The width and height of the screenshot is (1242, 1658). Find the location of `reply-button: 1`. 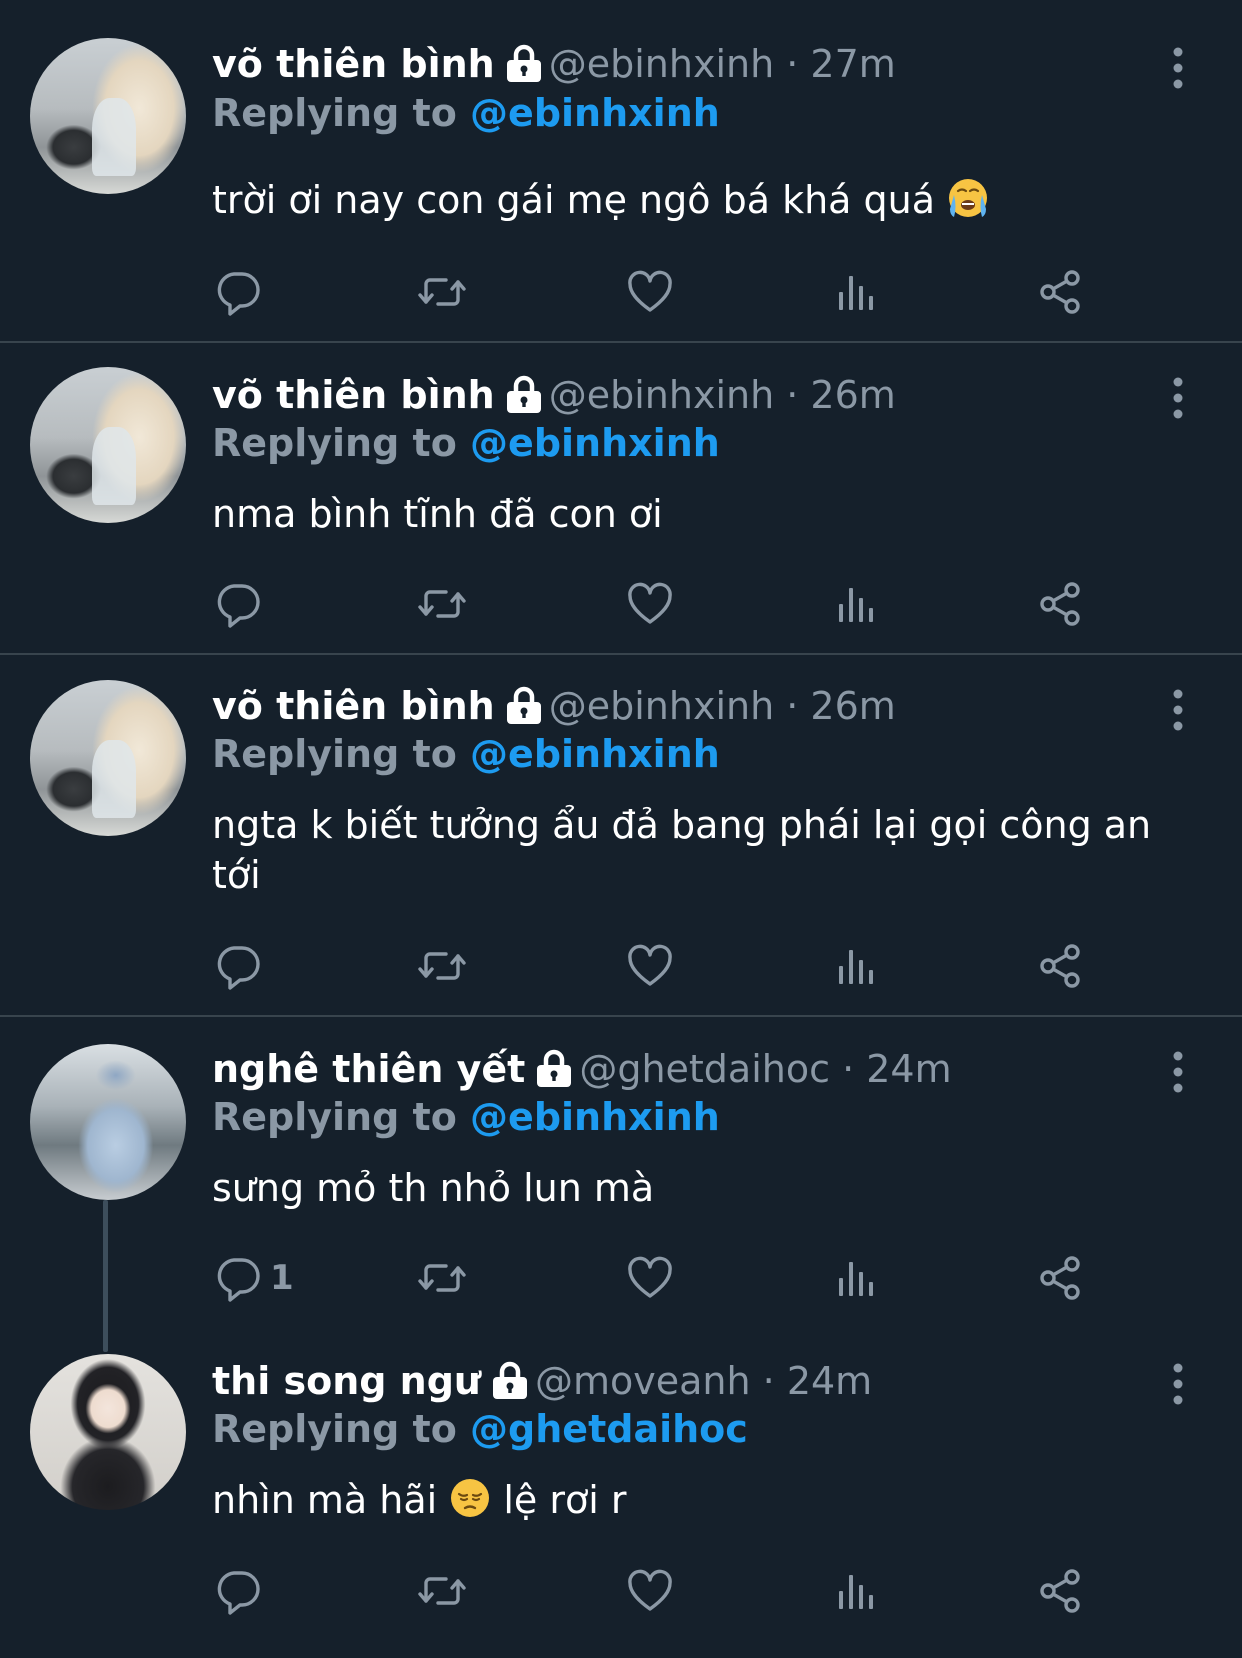

reply-button: 1 is located at coordinates (254, 1278).